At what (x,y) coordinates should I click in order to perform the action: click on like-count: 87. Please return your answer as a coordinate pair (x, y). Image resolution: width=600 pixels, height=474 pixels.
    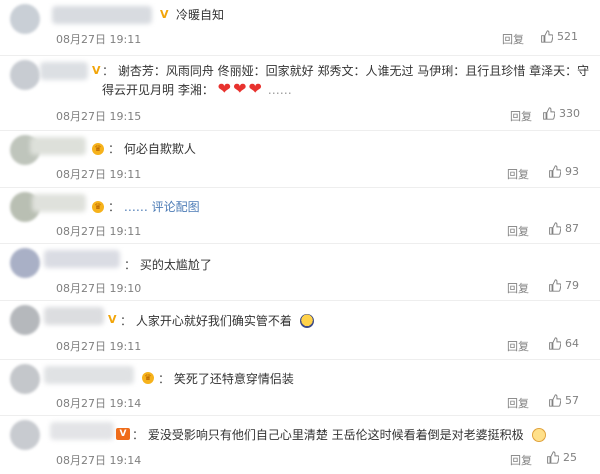
    Looking at the image, I should click on (572, 228).